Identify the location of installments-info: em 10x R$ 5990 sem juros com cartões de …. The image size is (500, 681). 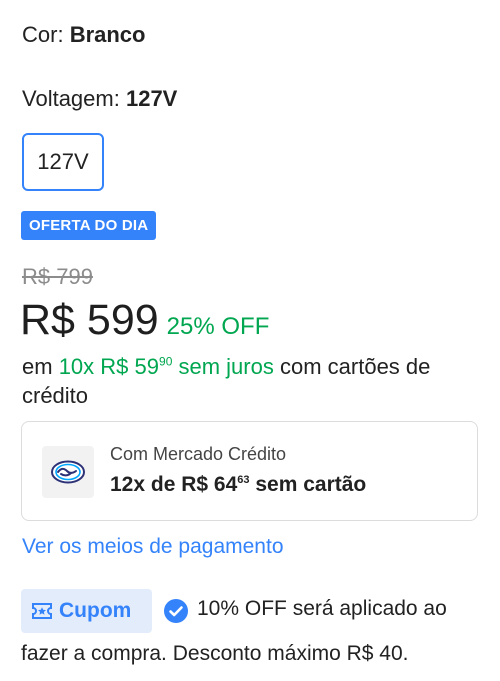
(252, 381).